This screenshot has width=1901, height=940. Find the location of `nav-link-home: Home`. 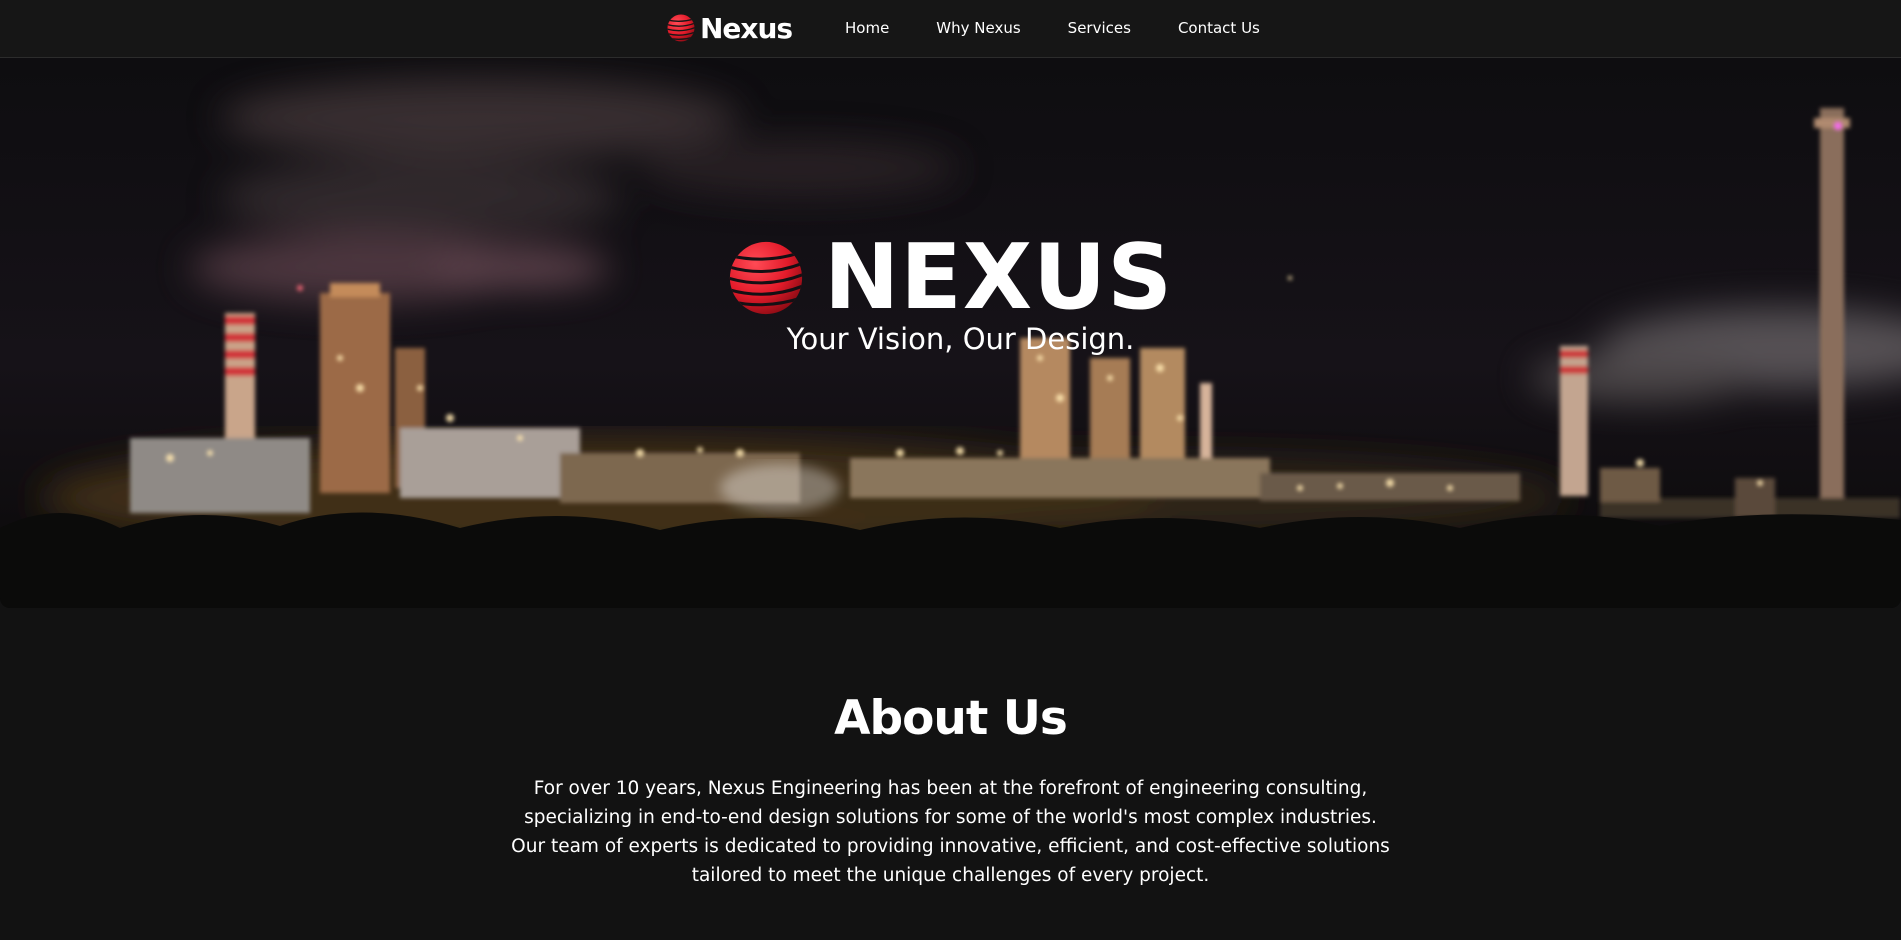

nav-link-home: Home is located at coordinates (867, 28).